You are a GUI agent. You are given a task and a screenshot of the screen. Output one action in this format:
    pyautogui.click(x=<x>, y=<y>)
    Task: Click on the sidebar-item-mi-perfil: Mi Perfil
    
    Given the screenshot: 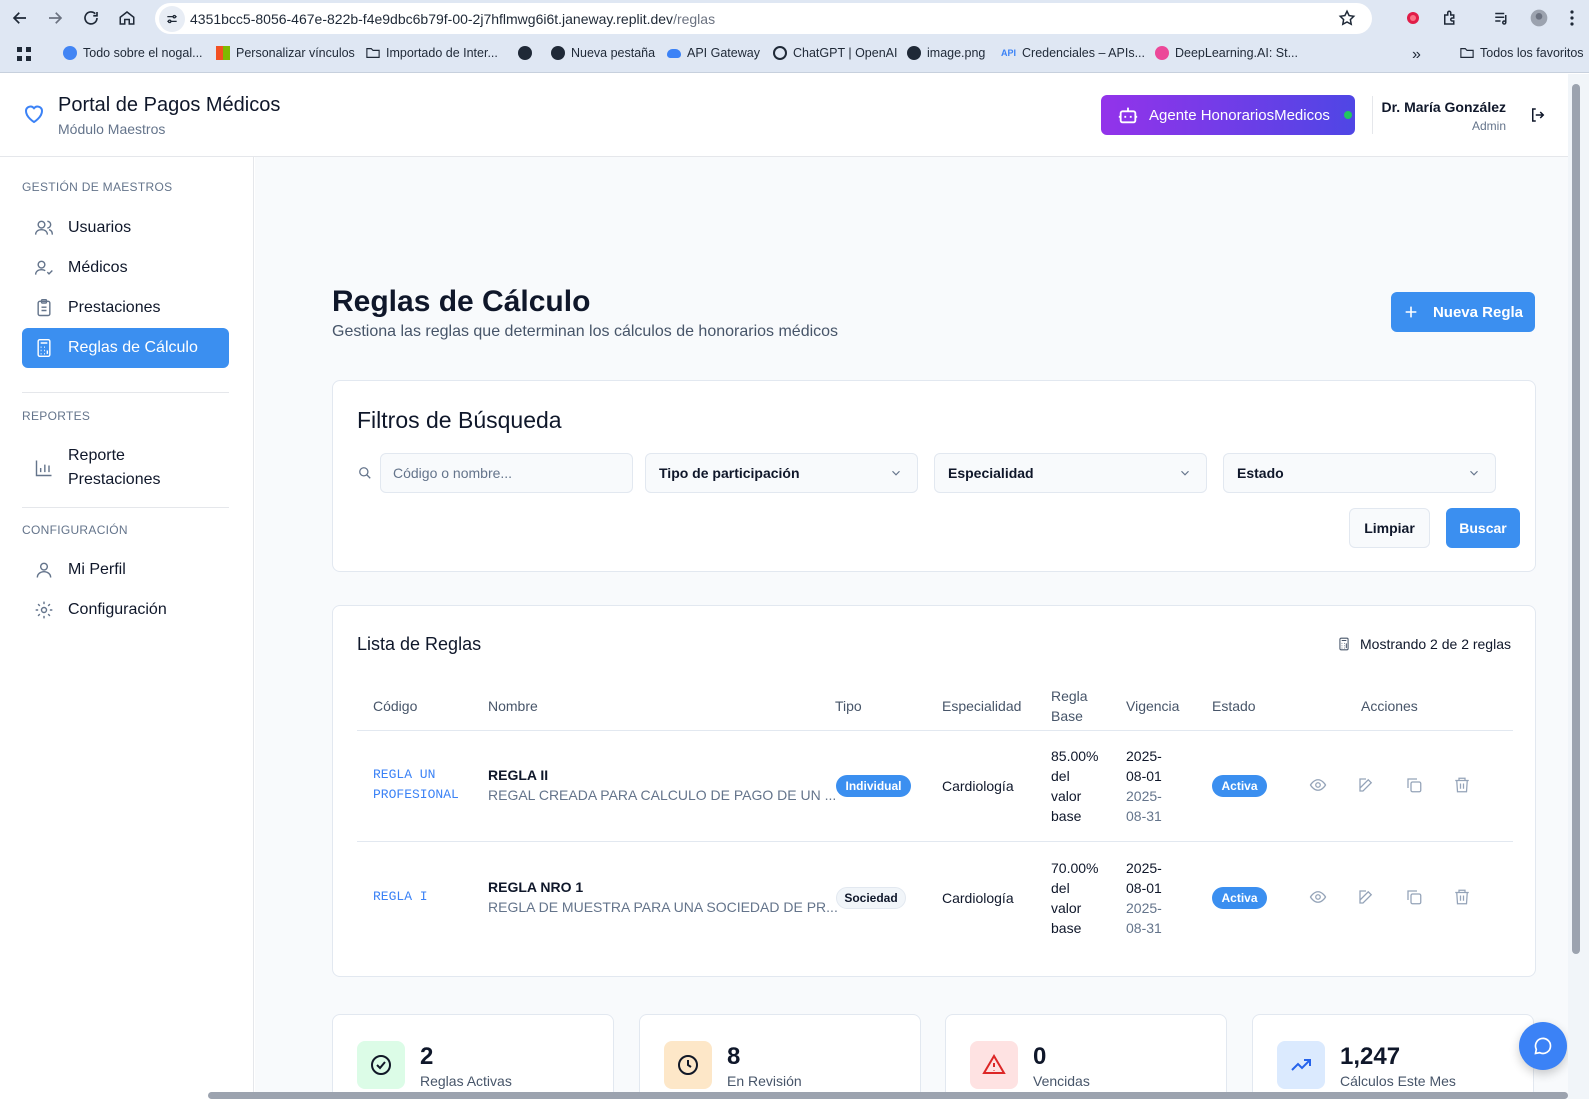 What is the action you would take?
    pyautogui.click(x=125, y=570)
    